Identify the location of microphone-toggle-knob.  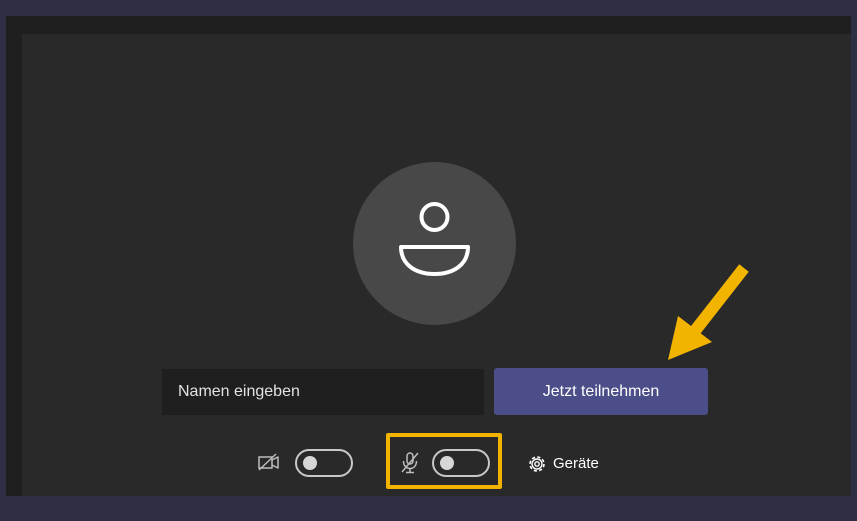
(447, 463).